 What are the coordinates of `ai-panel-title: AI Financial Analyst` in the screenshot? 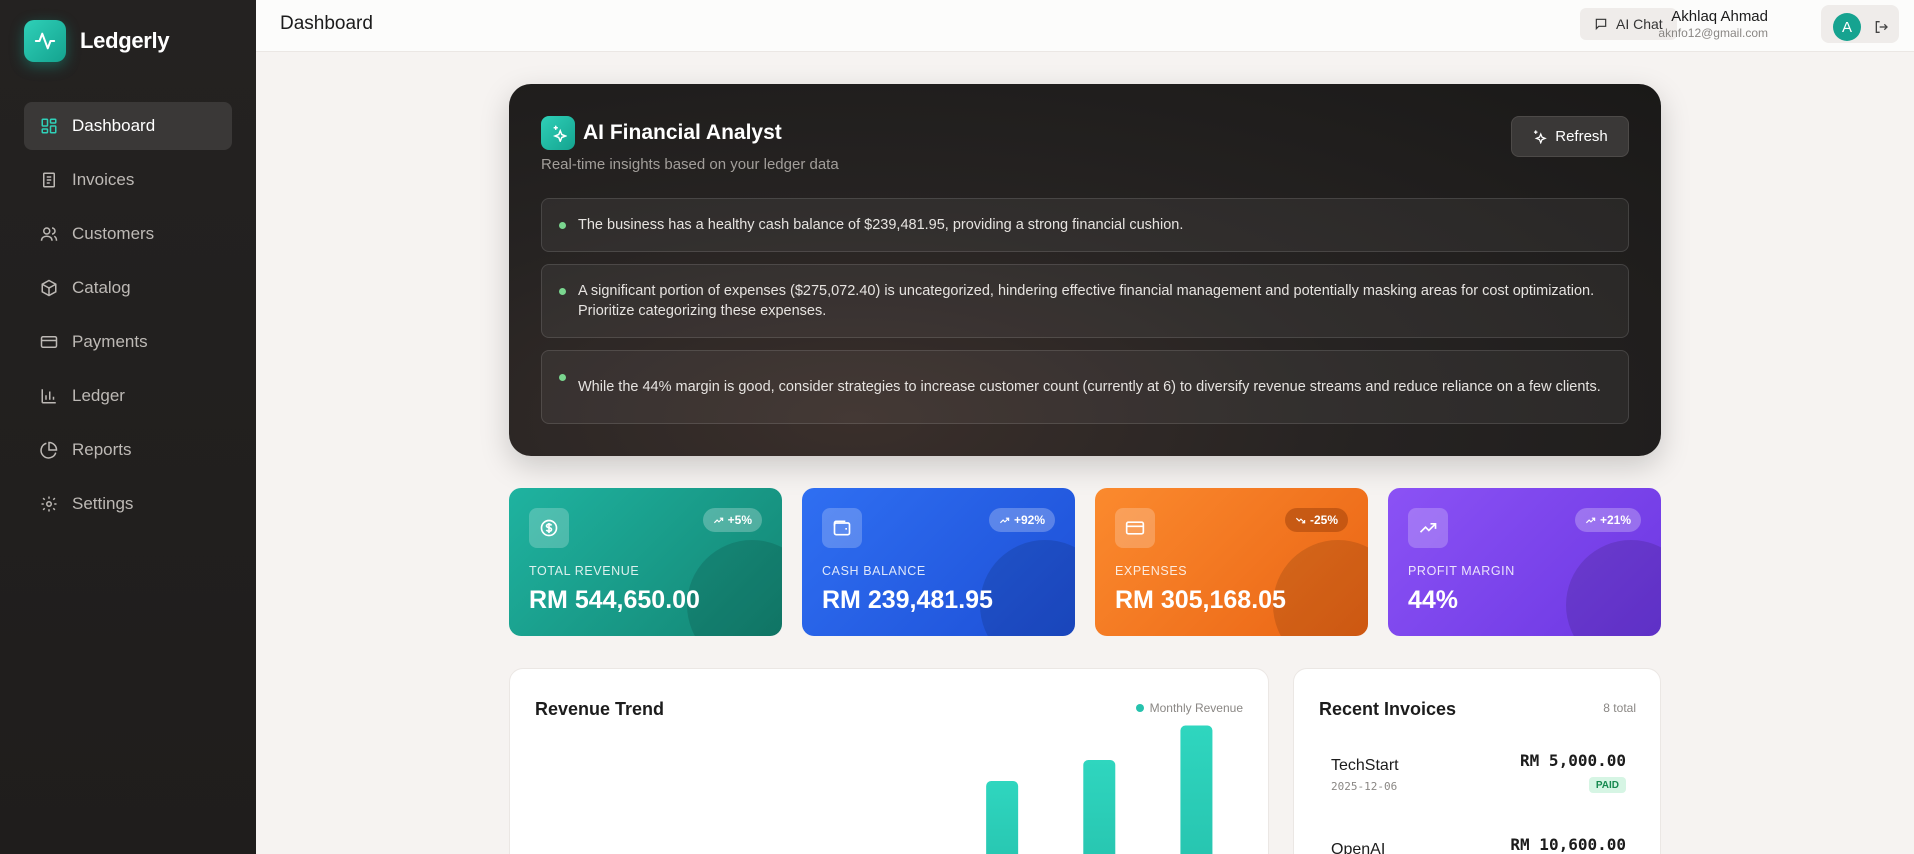 It's located at (682, 132).